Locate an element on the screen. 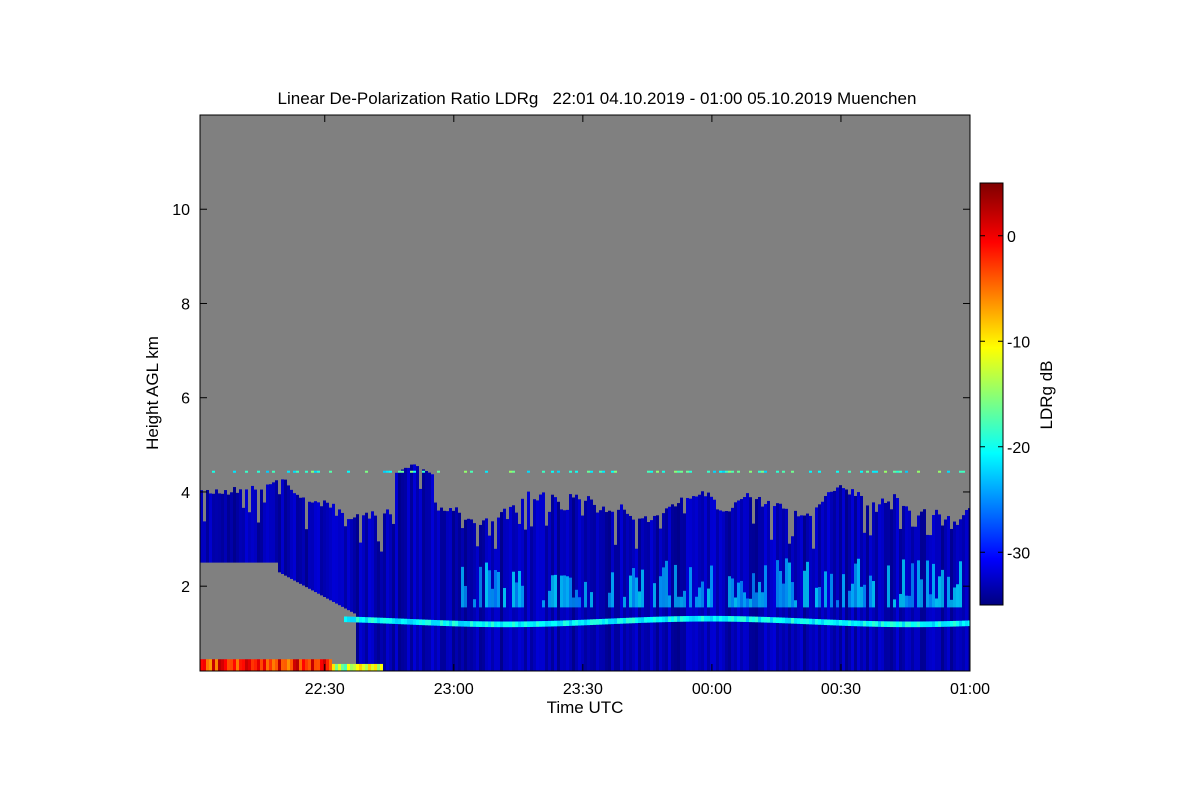 The height and width of the screenshot is (800, 1200). y-axis-label: Height AGL km is located at coordinates (152, 393).